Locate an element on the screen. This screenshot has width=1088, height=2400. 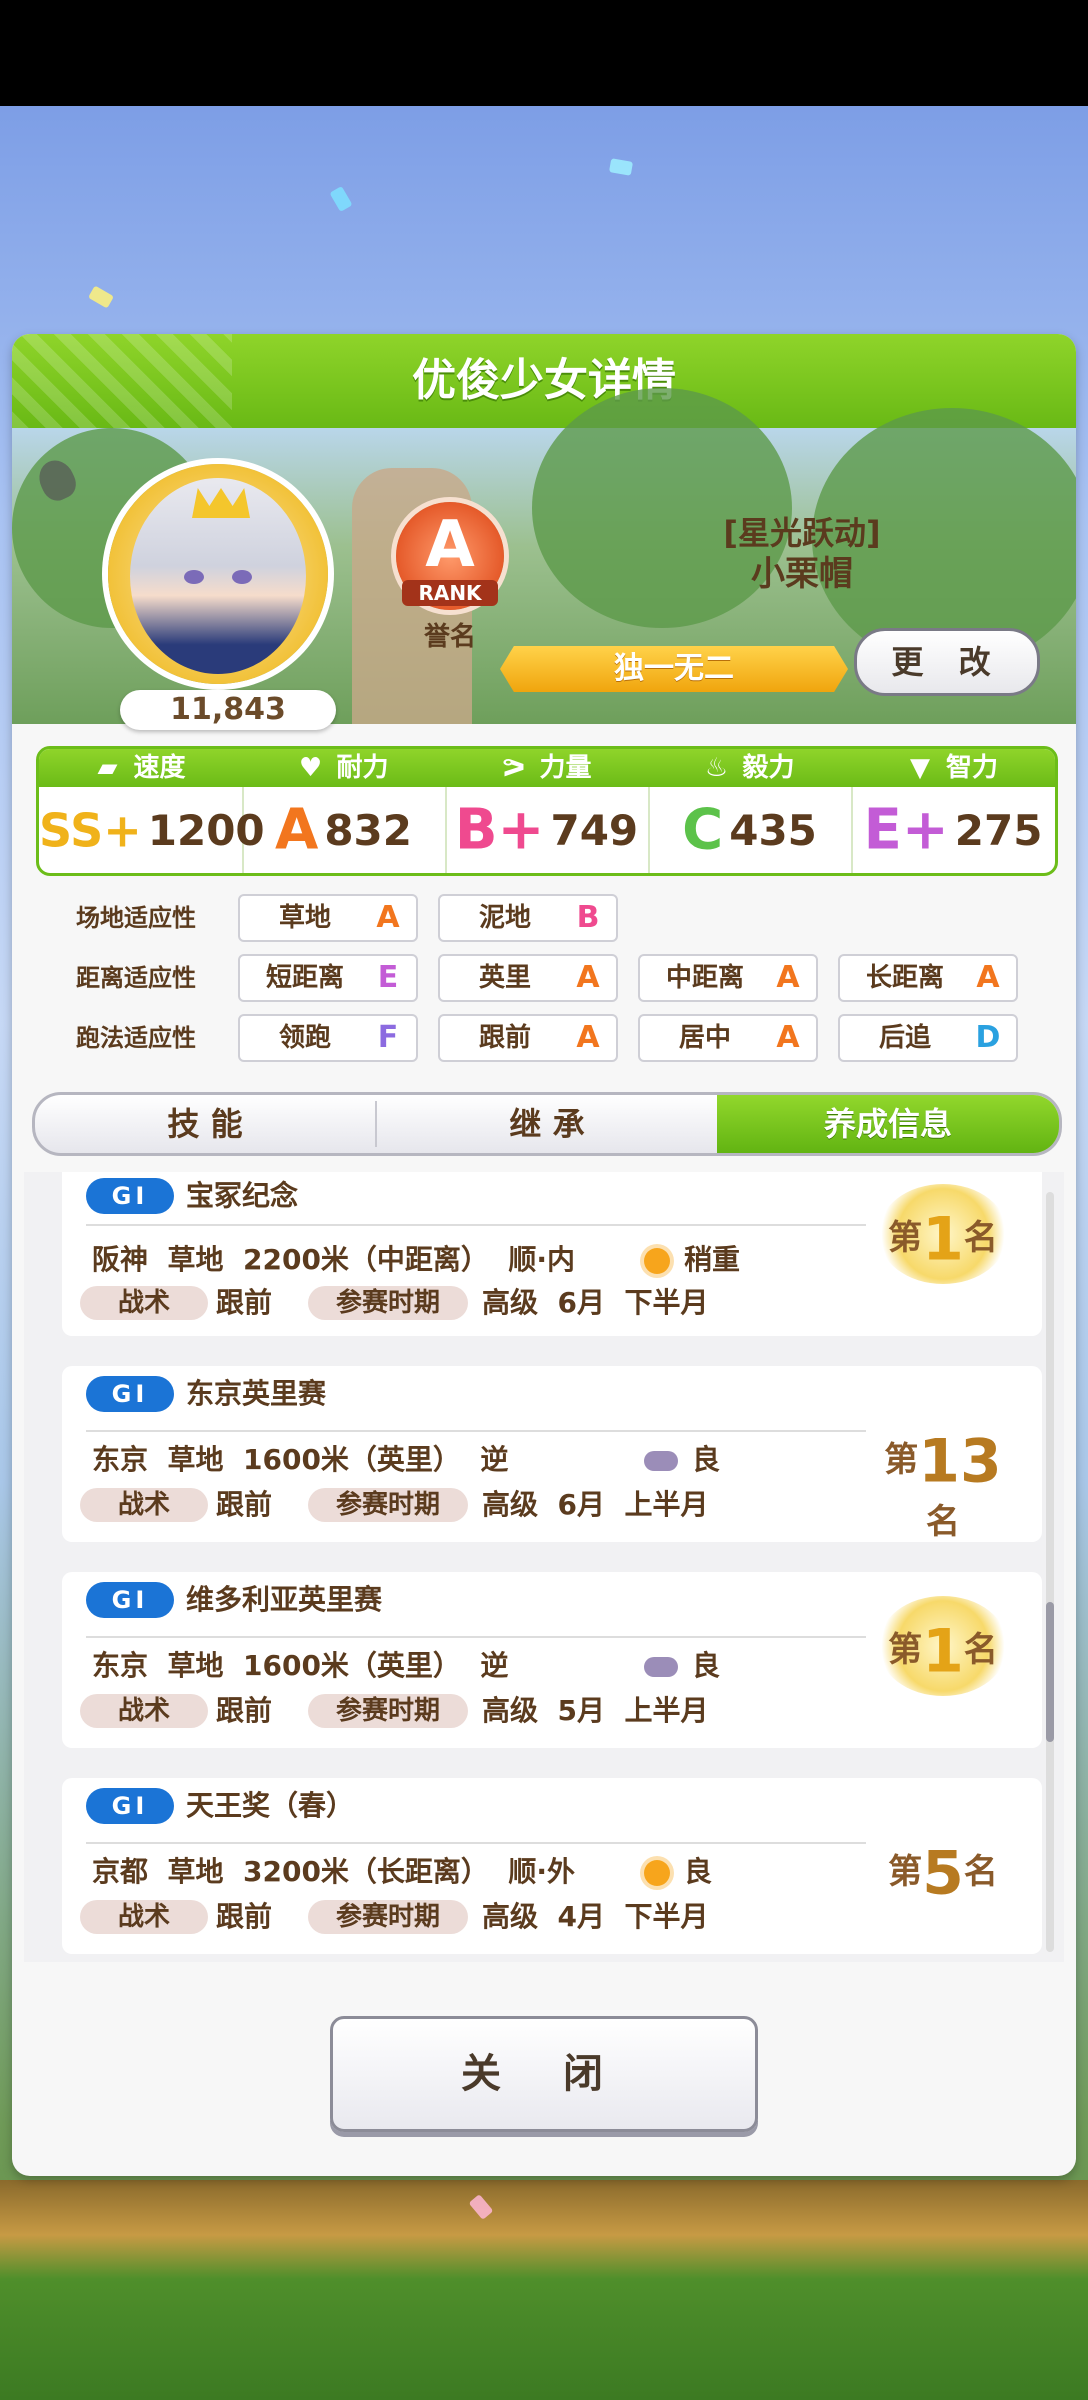
scrollbar-track is located at coordinates (1050, 1572).